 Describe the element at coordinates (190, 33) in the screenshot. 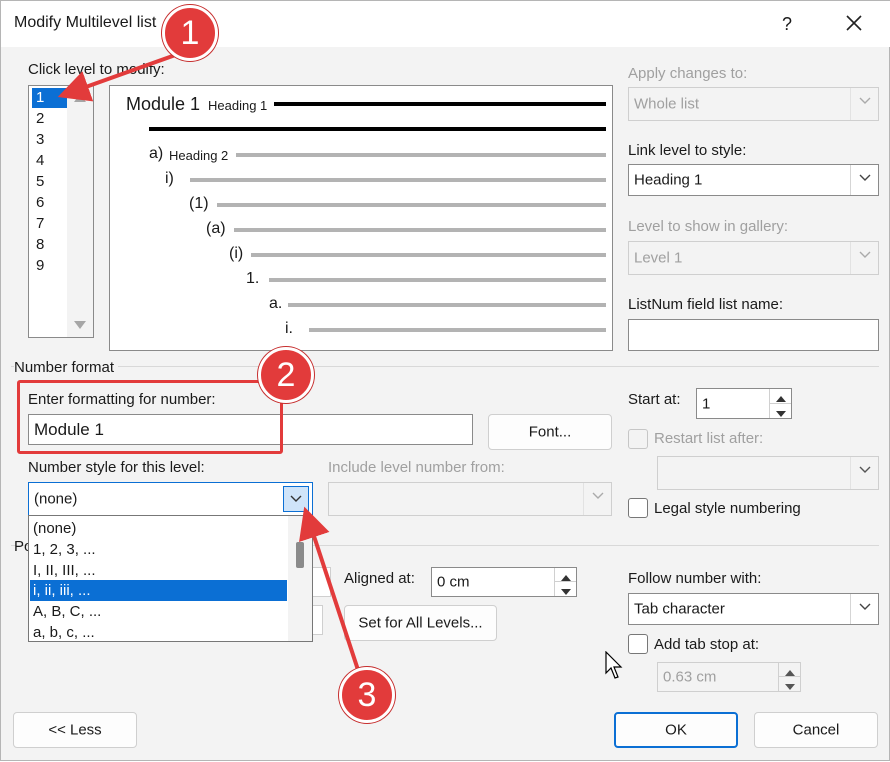

I see `callout-1: 1` at that location.